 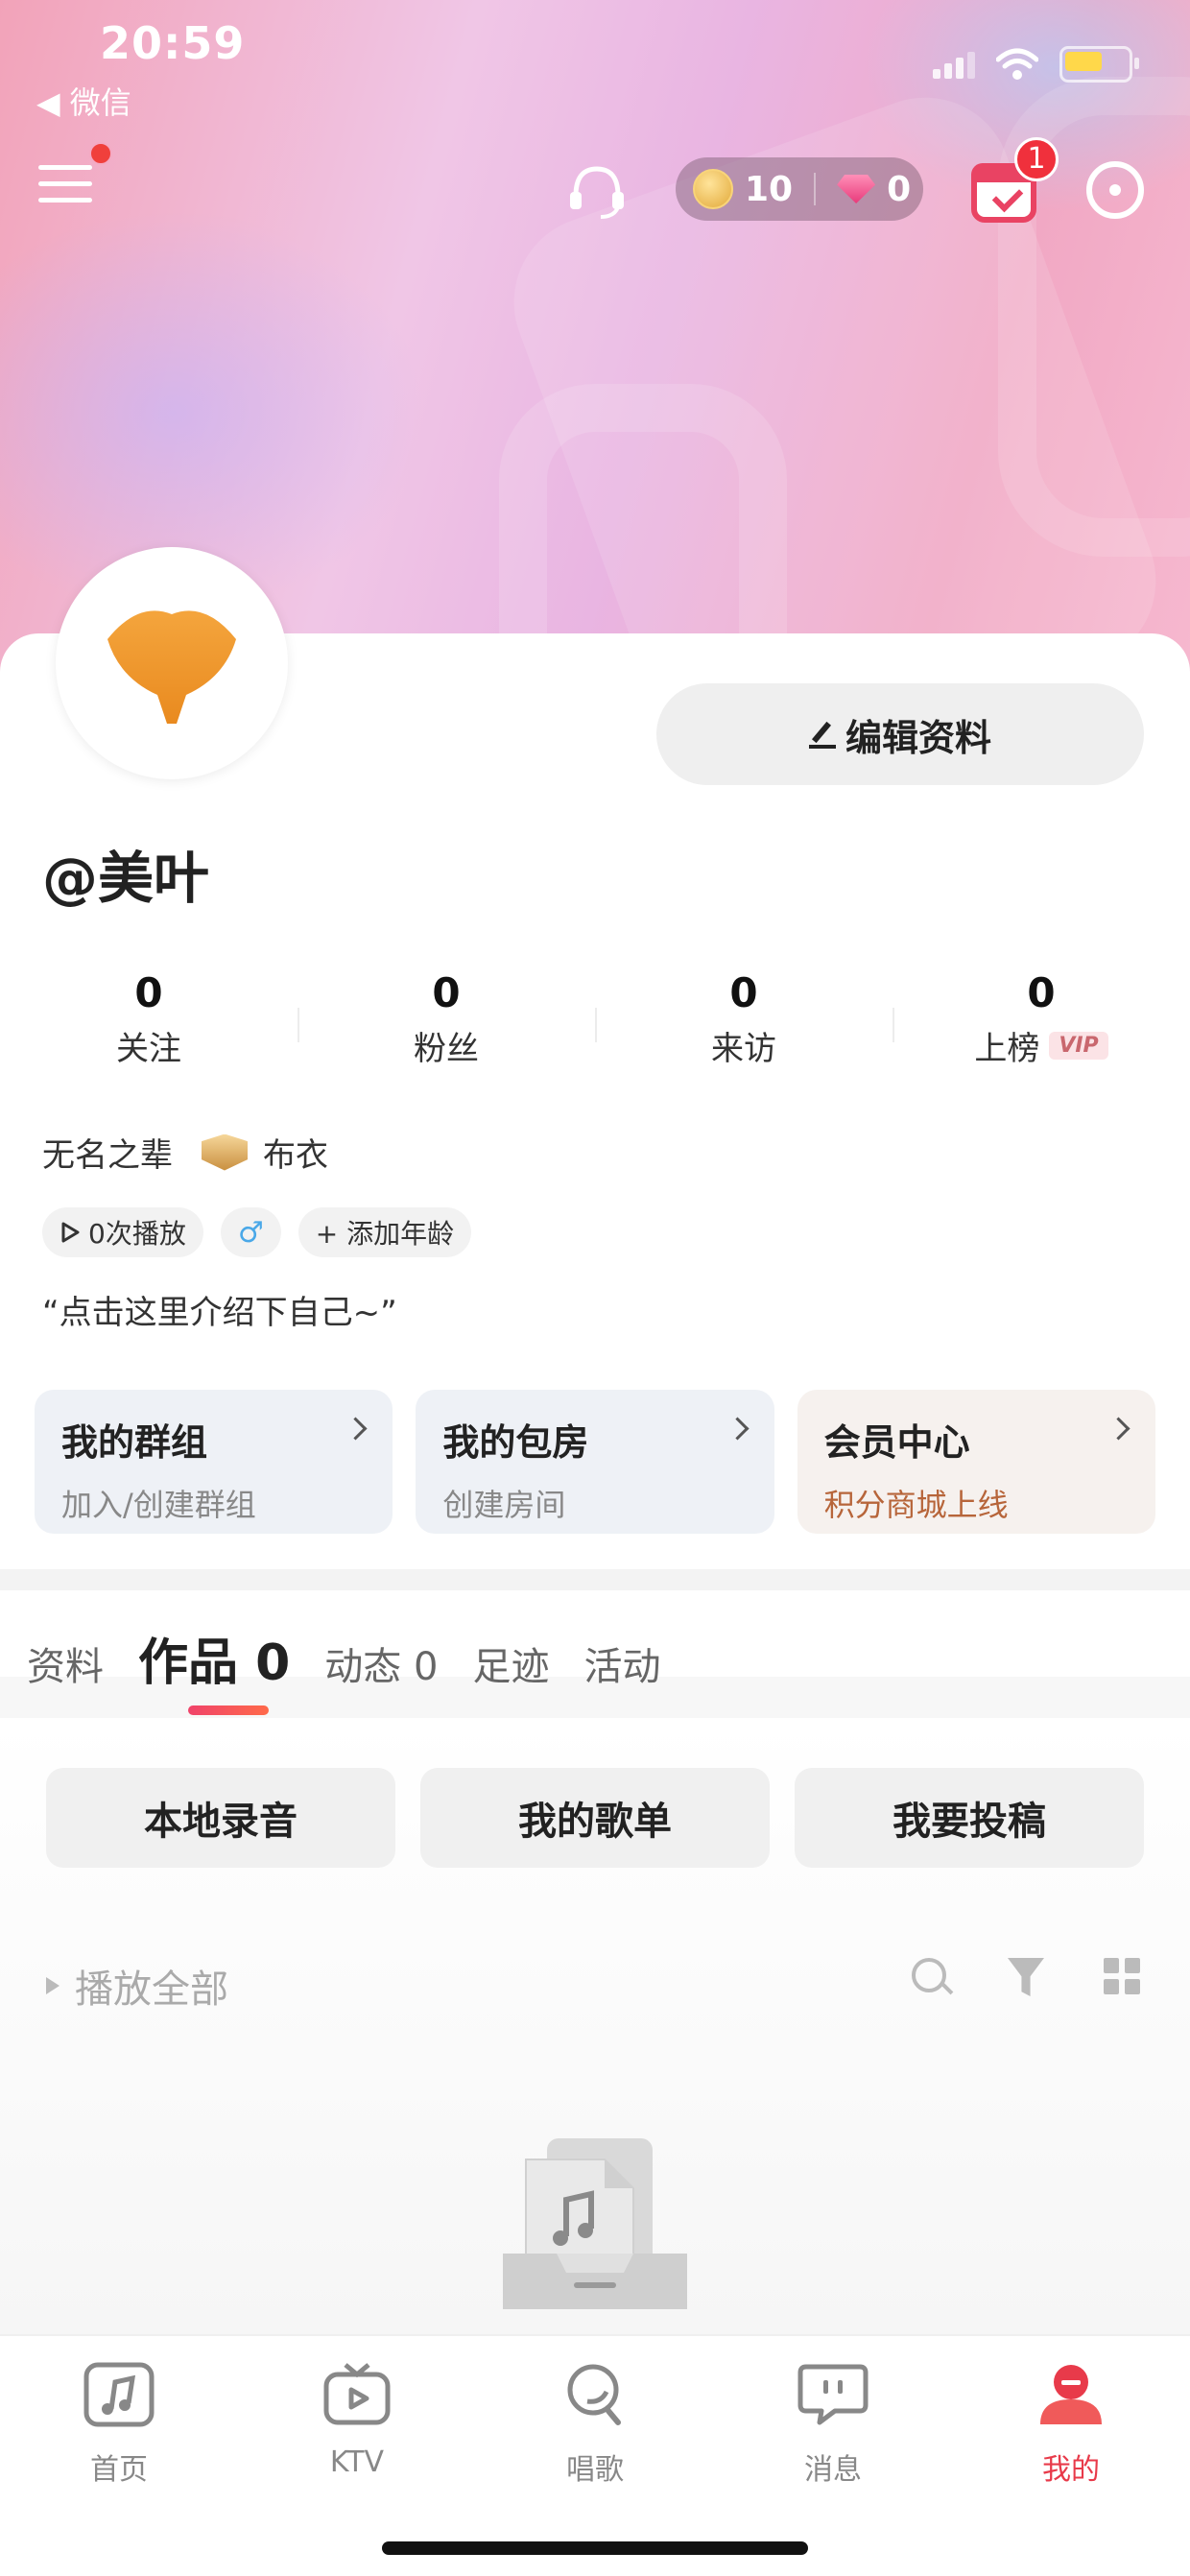 I want to click on grid-view-button, so click(x=1124, y=1978).